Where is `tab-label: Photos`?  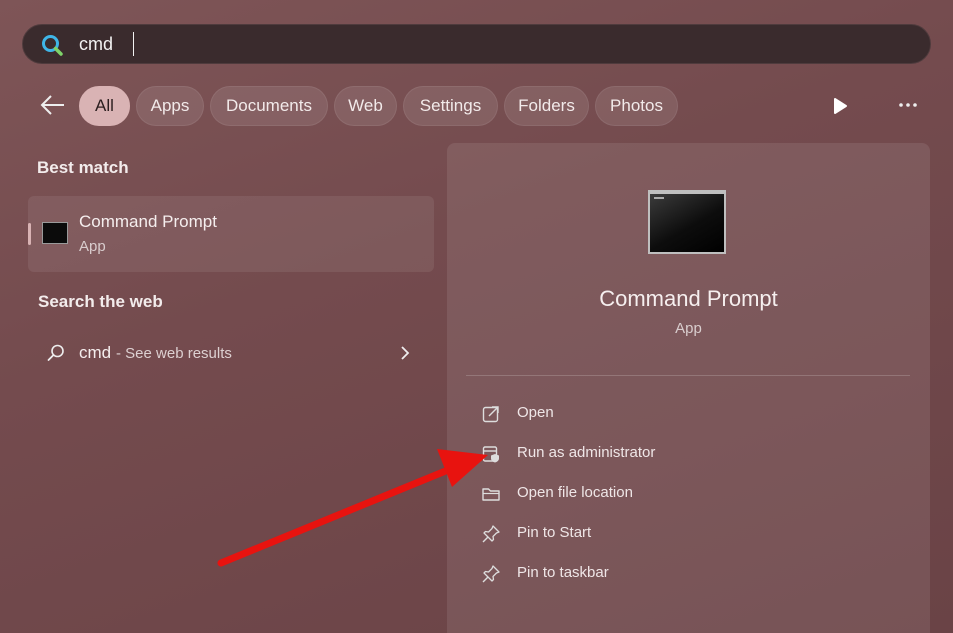 tab-label: Photos is located at coordinates (636, 105).